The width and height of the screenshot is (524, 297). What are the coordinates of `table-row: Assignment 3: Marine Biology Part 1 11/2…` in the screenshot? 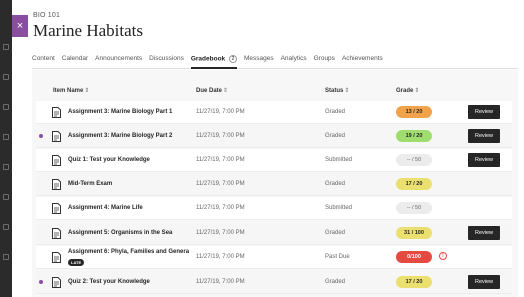 It's located at (274, 112).